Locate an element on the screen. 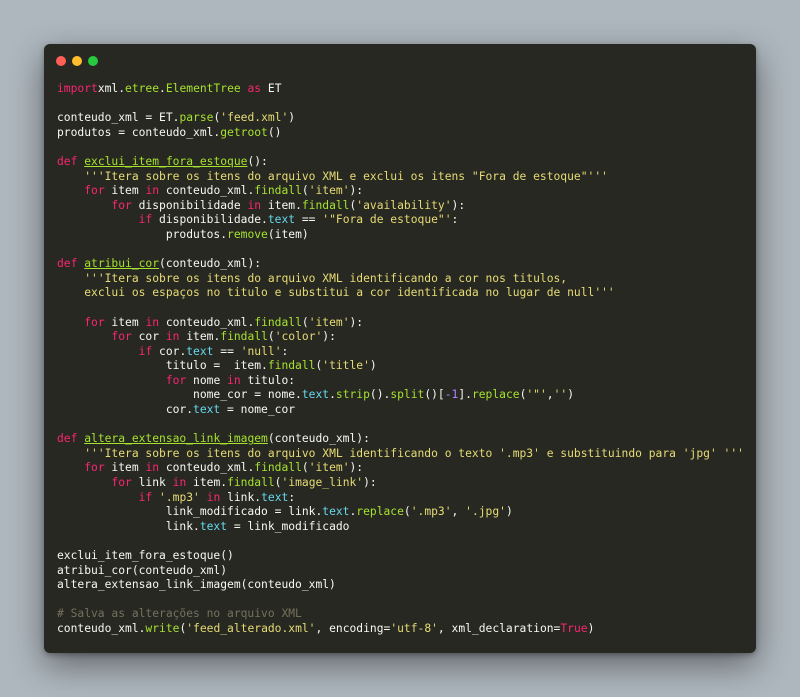 This screenshot has width=800, height=697. code-line: if cor.text == 'null': is located at coordinates (400, 352).